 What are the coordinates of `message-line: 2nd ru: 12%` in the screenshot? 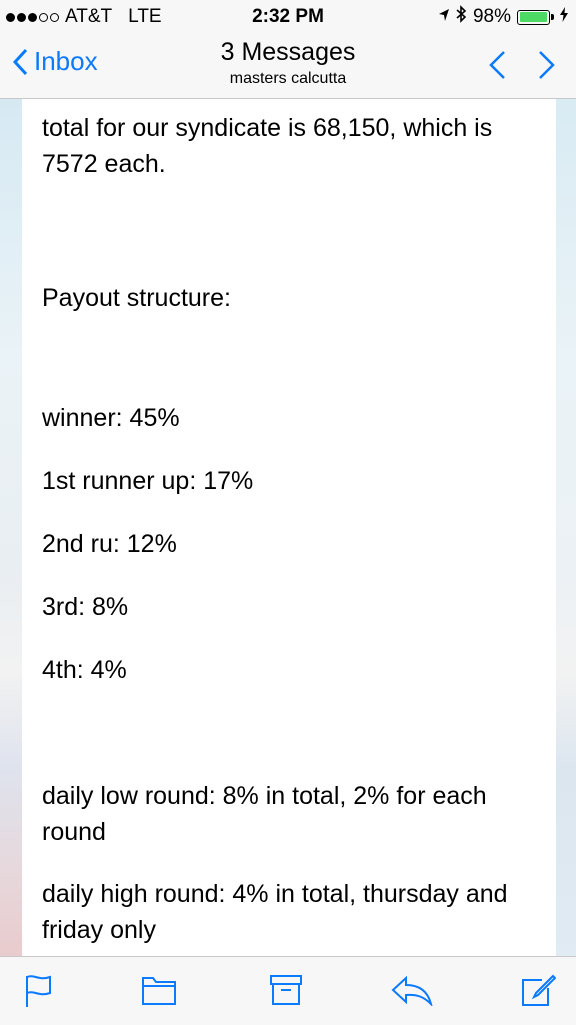 It's located at (109, 544).